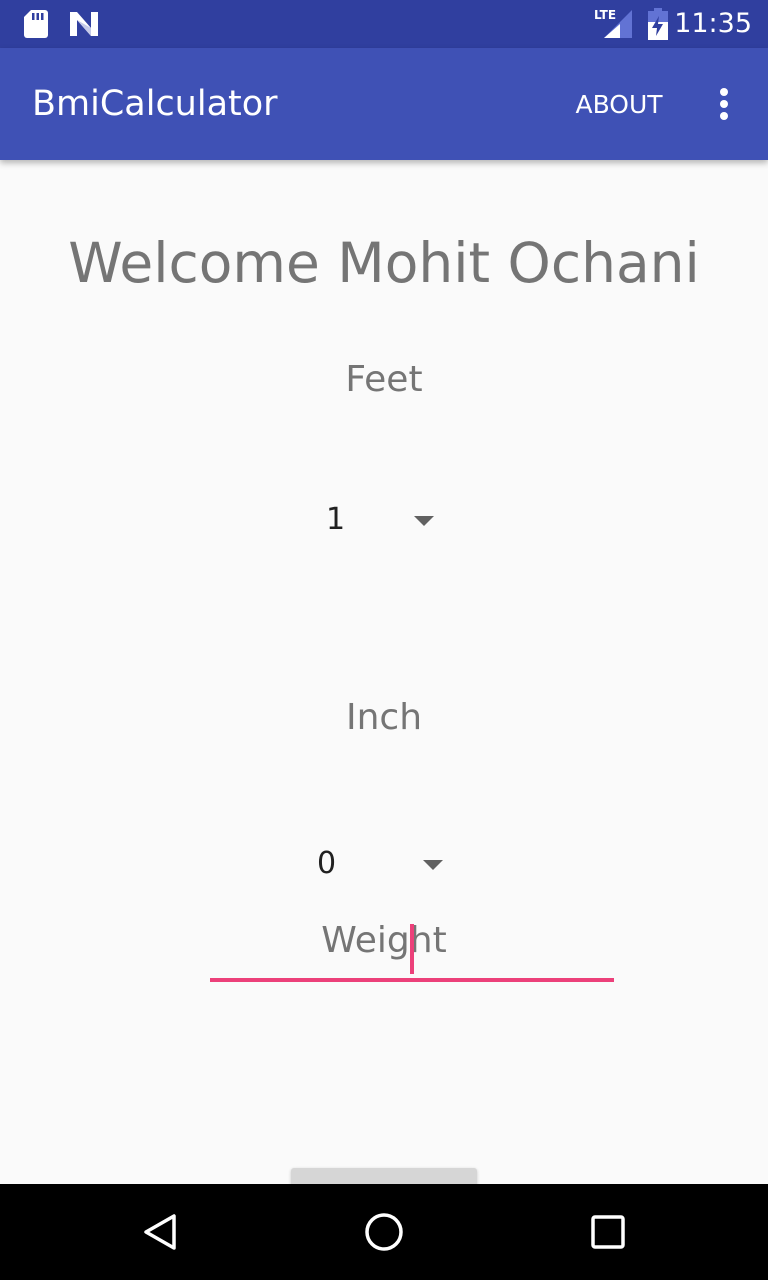 The width and height of the screenshot is (768, 1280). I want to click on feet-spinner-value: 1, so click(336, 519).